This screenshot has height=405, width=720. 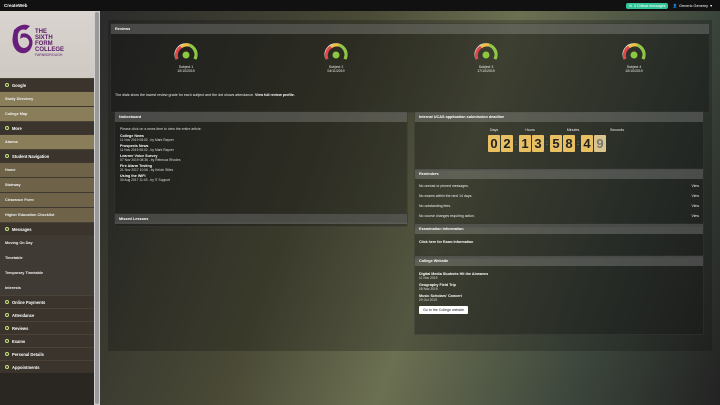 I want to click on sidebar-item-study-directory: Study Directory, so click(x=47, y=98).